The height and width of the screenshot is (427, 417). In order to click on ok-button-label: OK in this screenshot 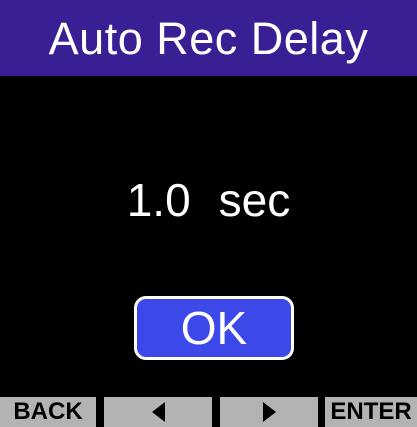, I will do `click(214, 328)`.